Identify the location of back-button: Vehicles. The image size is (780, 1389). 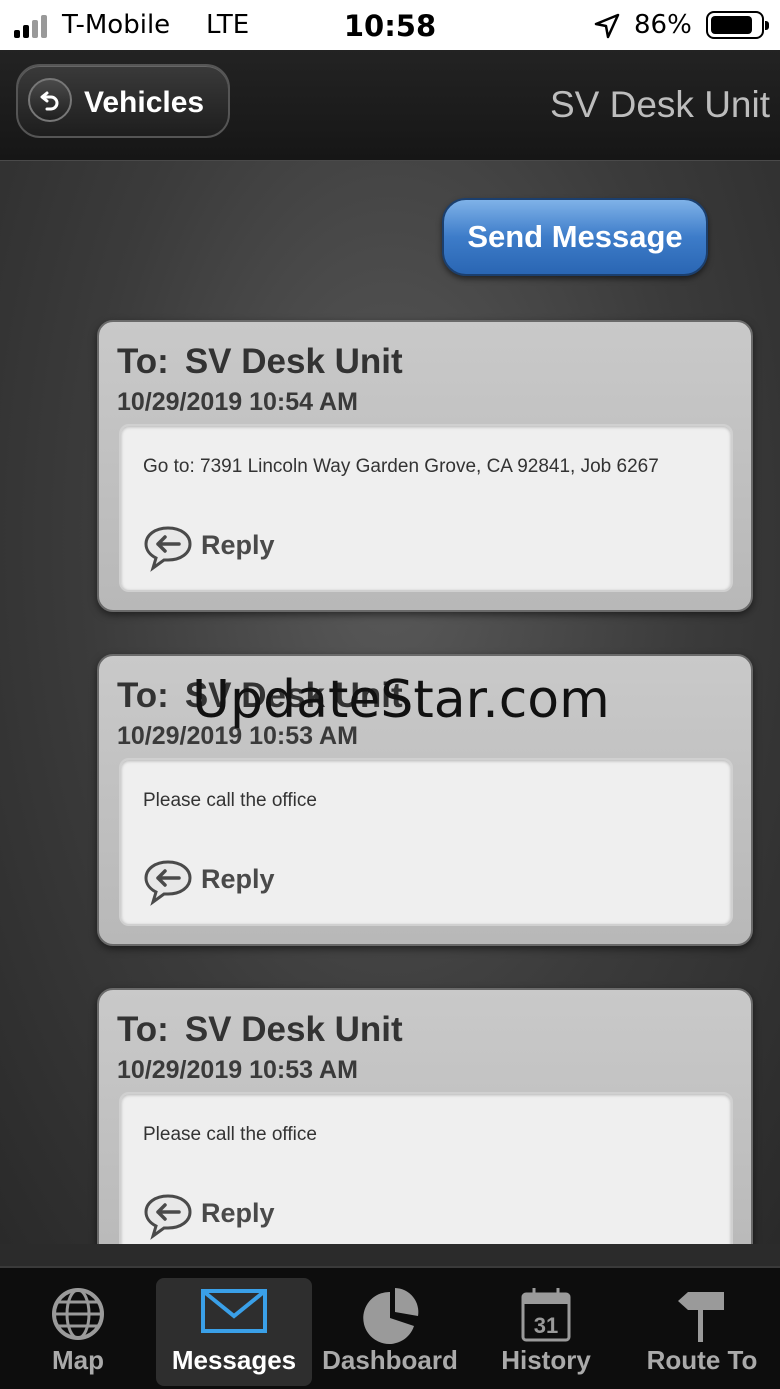
(123, 101).